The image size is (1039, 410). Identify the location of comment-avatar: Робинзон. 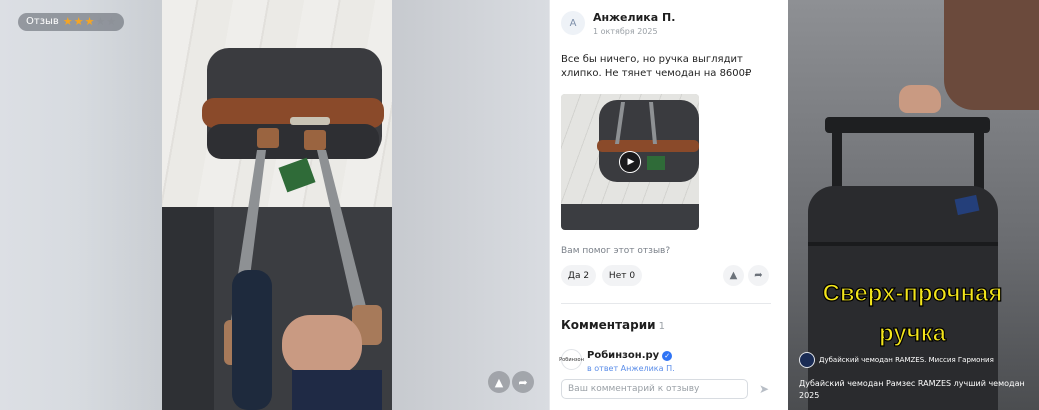
(571, 359).